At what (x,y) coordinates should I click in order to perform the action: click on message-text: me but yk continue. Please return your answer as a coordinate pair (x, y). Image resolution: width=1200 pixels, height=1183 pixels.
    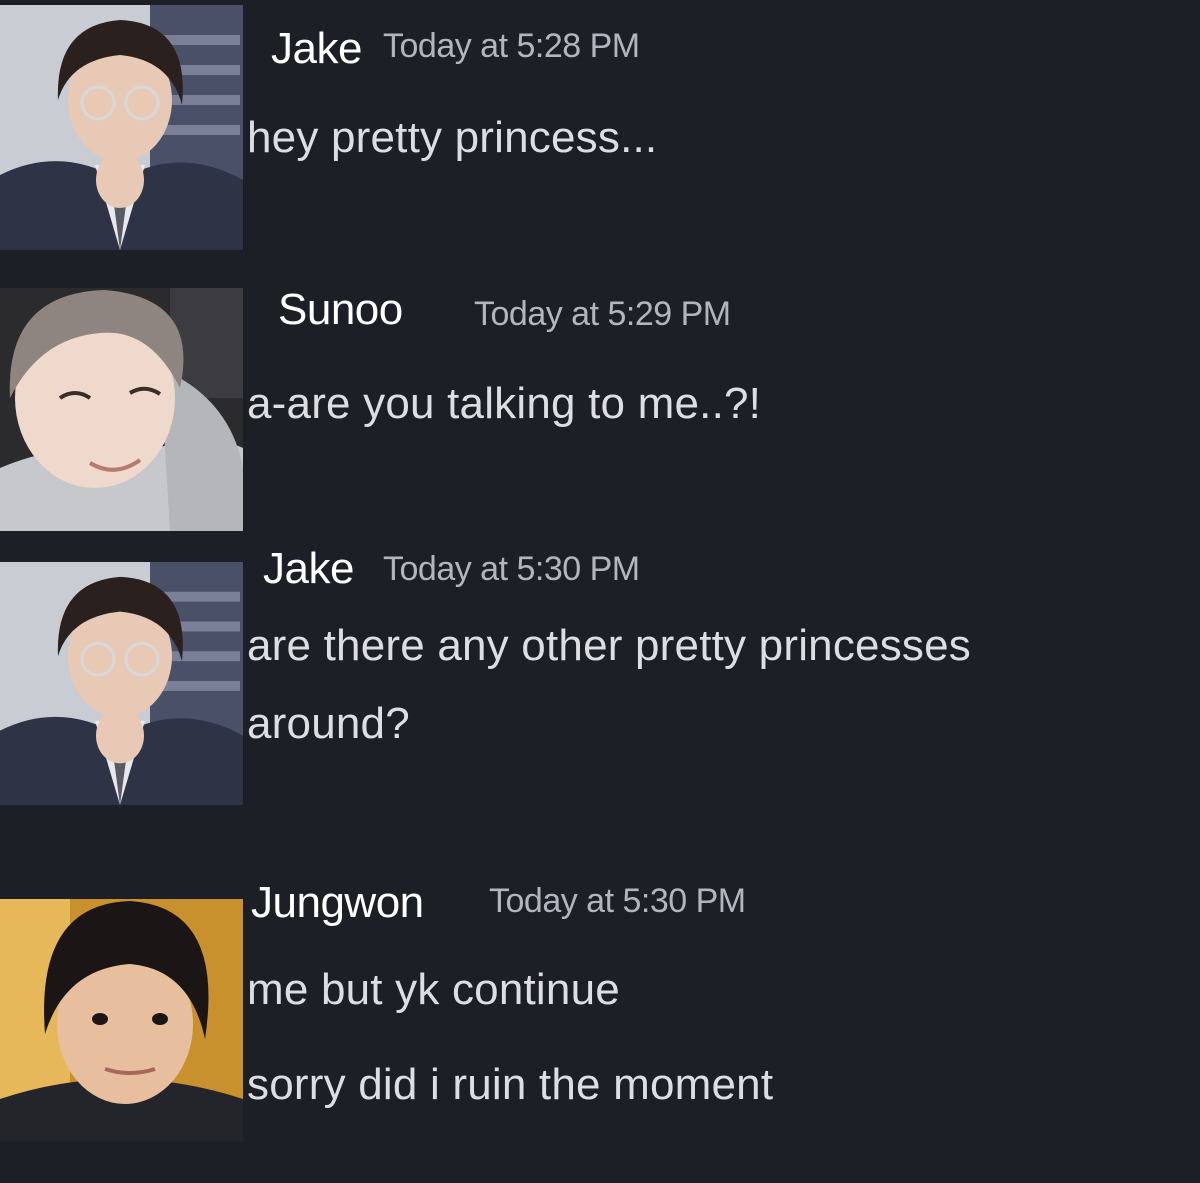
    Looking at the image, I should click on (433, 989).